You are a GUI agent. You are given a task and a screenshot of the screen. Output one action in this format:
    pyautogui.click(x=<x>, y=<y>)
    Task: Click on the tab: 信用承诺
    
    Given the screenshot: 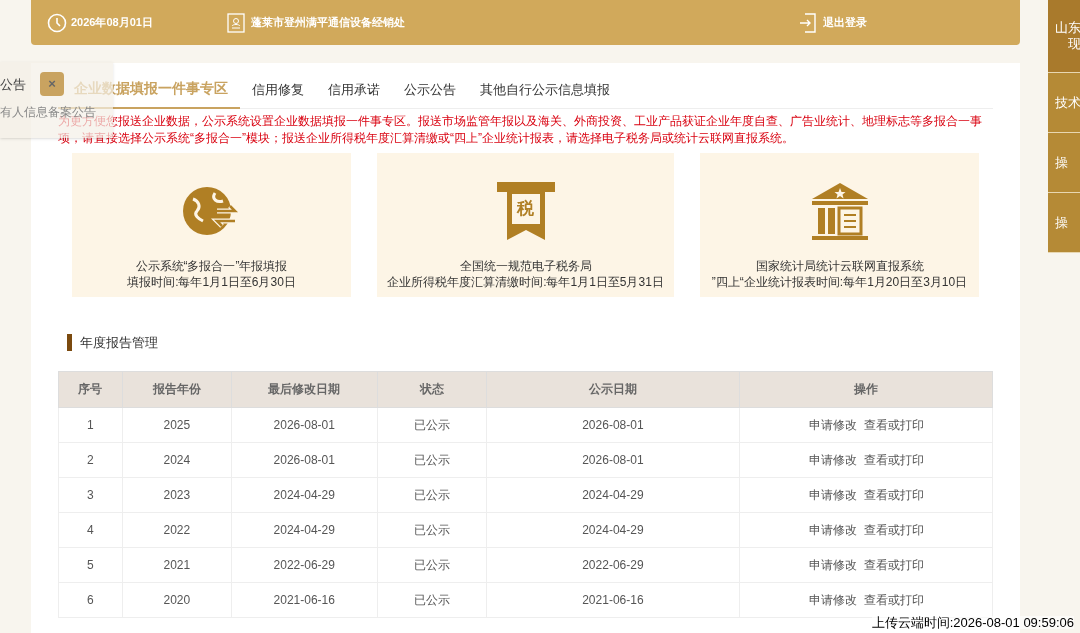 What is the action you would take?
    pyautogui.click(x=354, y=93)
    